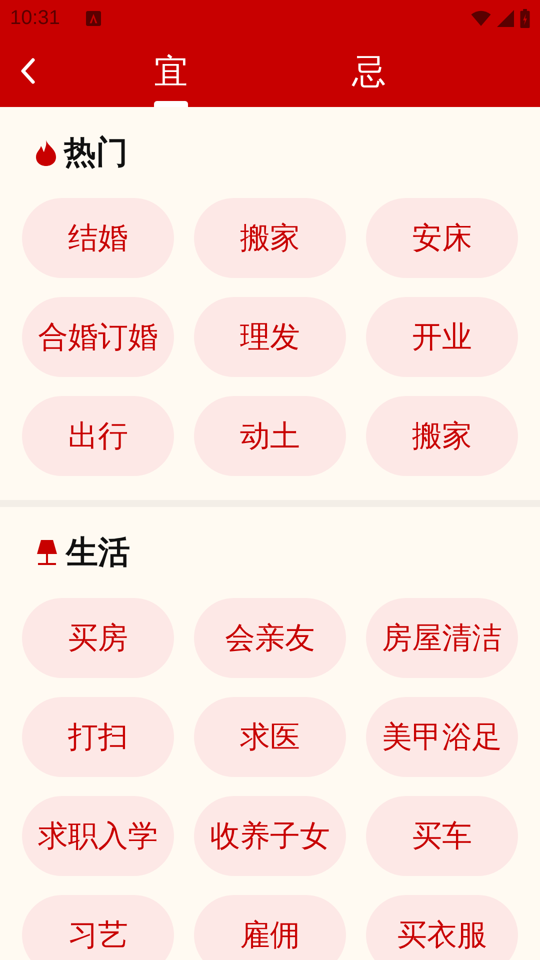  I want to click on section-title: 热门, so click(96, 152).